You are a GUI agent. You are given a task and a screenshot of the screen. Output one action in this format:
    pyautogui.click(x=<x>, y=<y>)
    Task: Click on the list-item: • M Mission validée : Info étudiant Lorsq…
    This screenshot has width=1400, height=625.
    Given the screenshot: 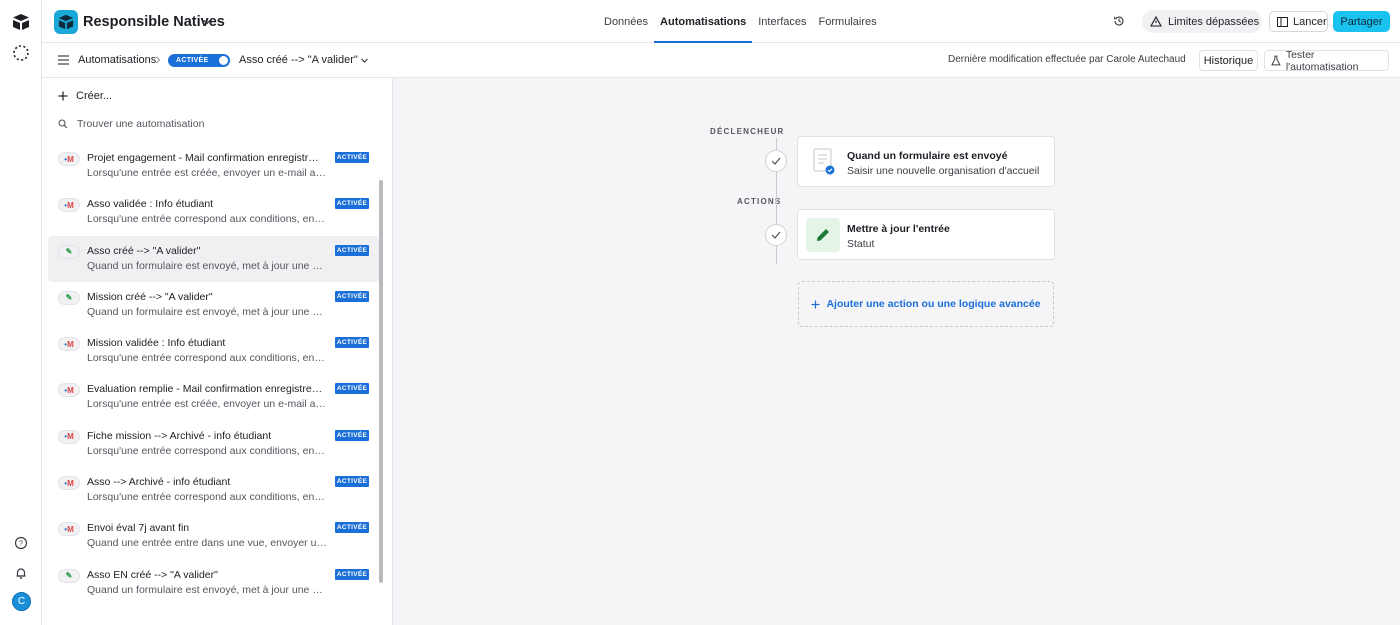 What is the action you would take?
    pyautogui.click(x=213, y=351)
    